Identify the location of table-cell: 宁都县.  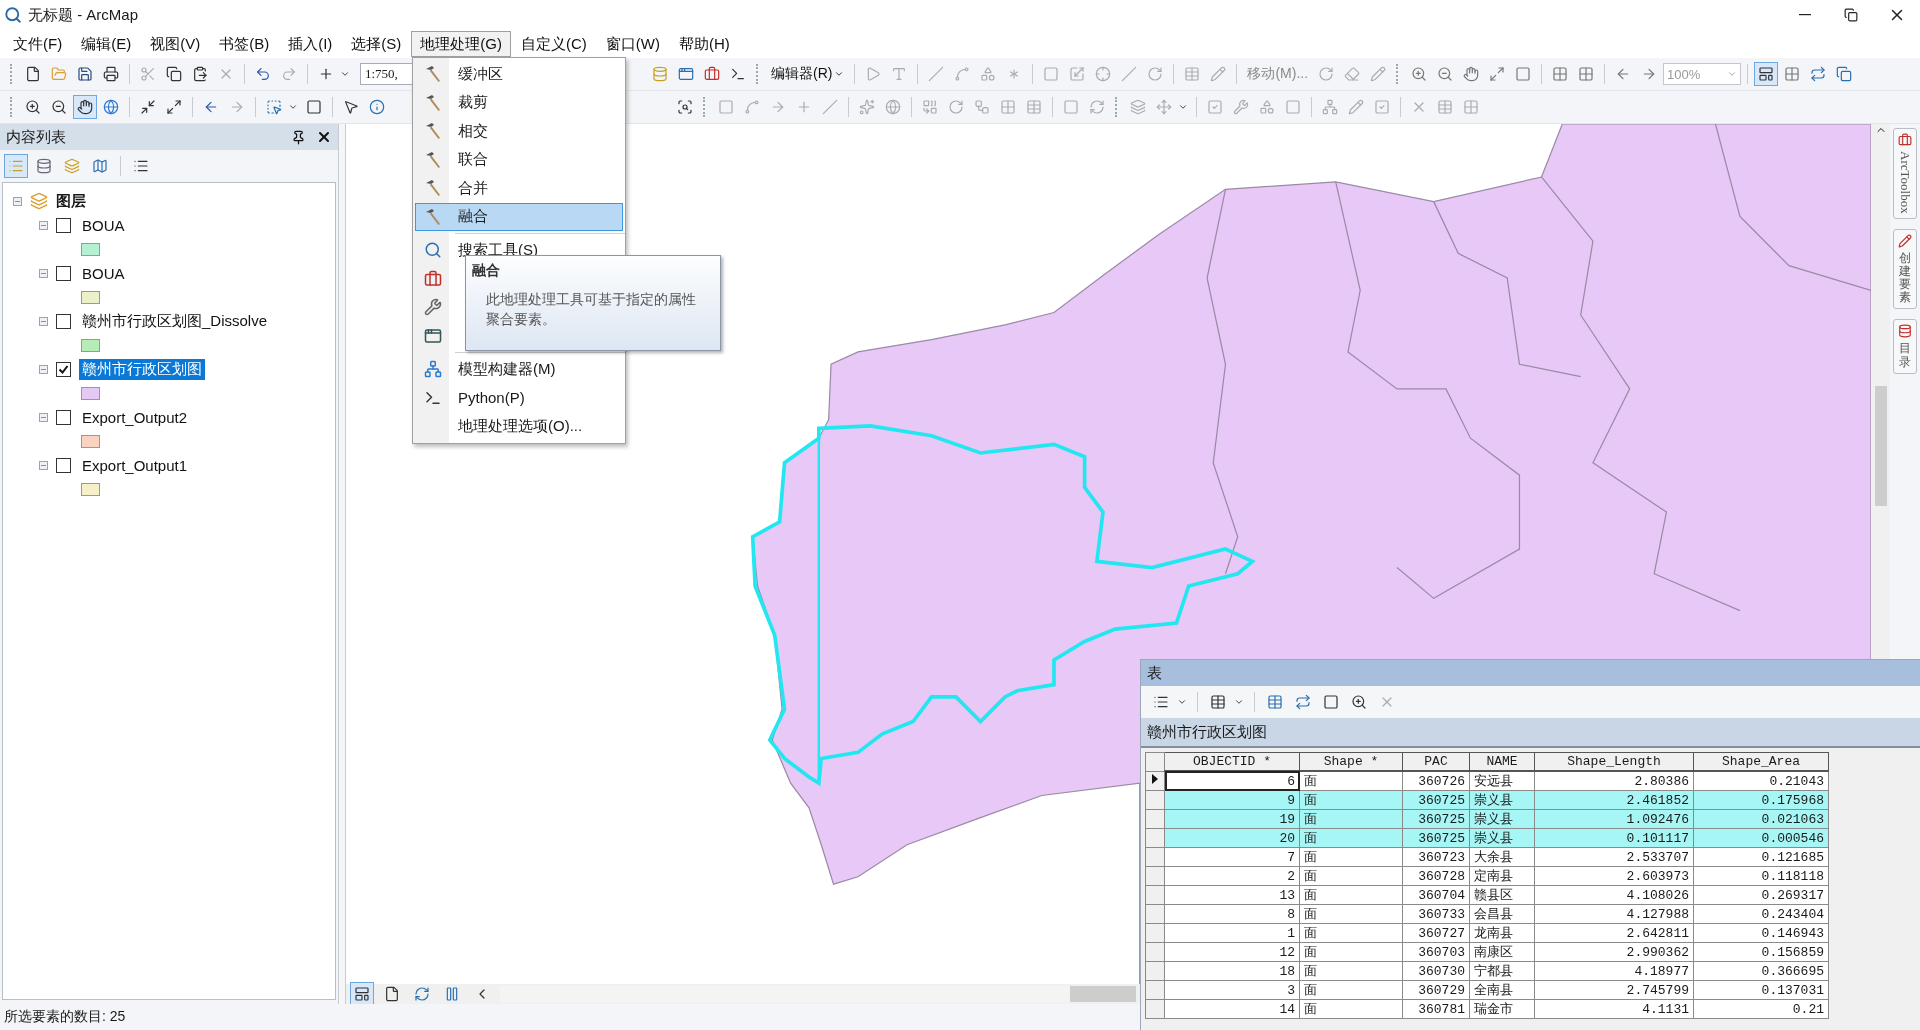
(1502, 971).